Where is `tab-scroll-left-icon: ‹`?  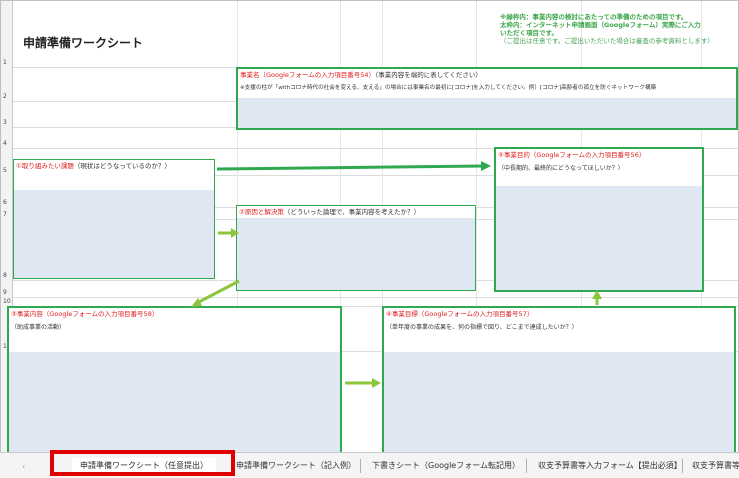 tab-scroll-left-icon: ‹ is located at coordinates (23, 466).